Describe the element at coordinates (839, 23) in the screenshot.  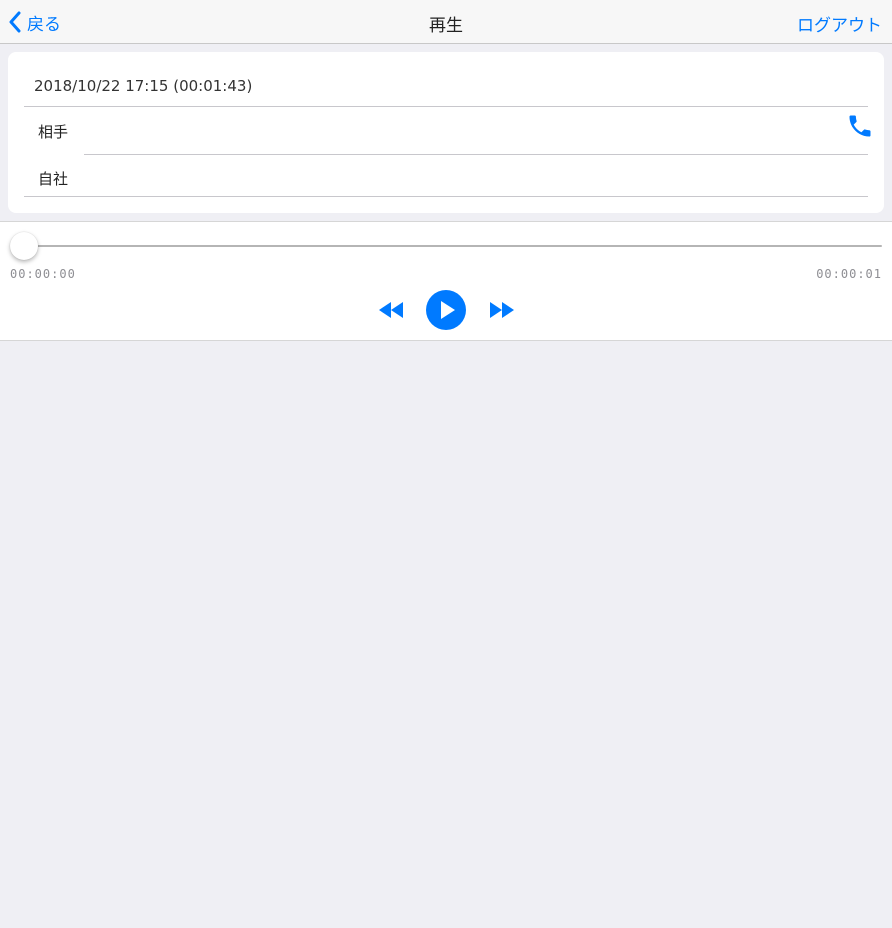
I see `logout-button: ログアウト` at that location.